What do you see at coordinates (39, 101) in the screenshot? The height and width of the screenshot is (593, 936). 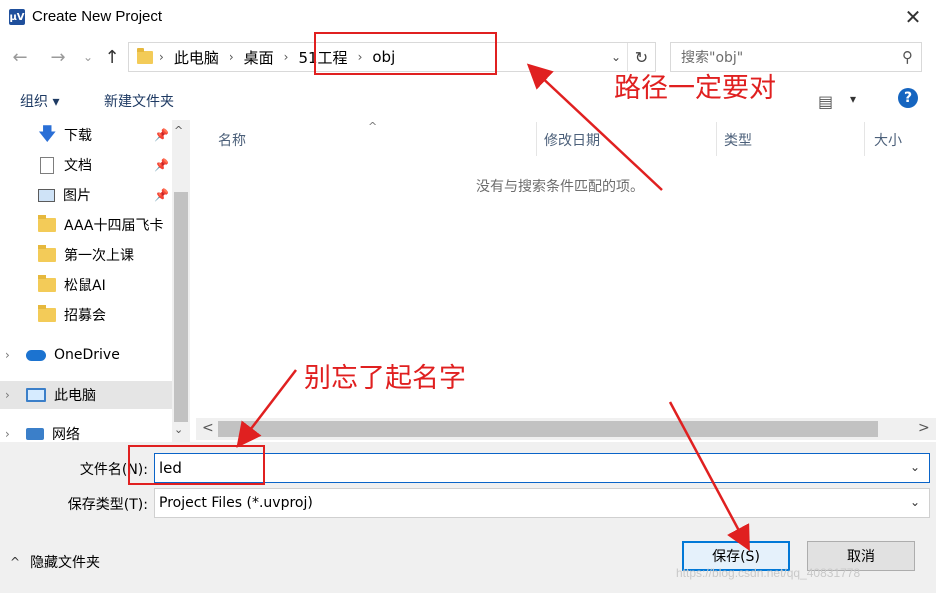 I see `organize-menu: 组织 ▾` at bounding box center [39, 101].